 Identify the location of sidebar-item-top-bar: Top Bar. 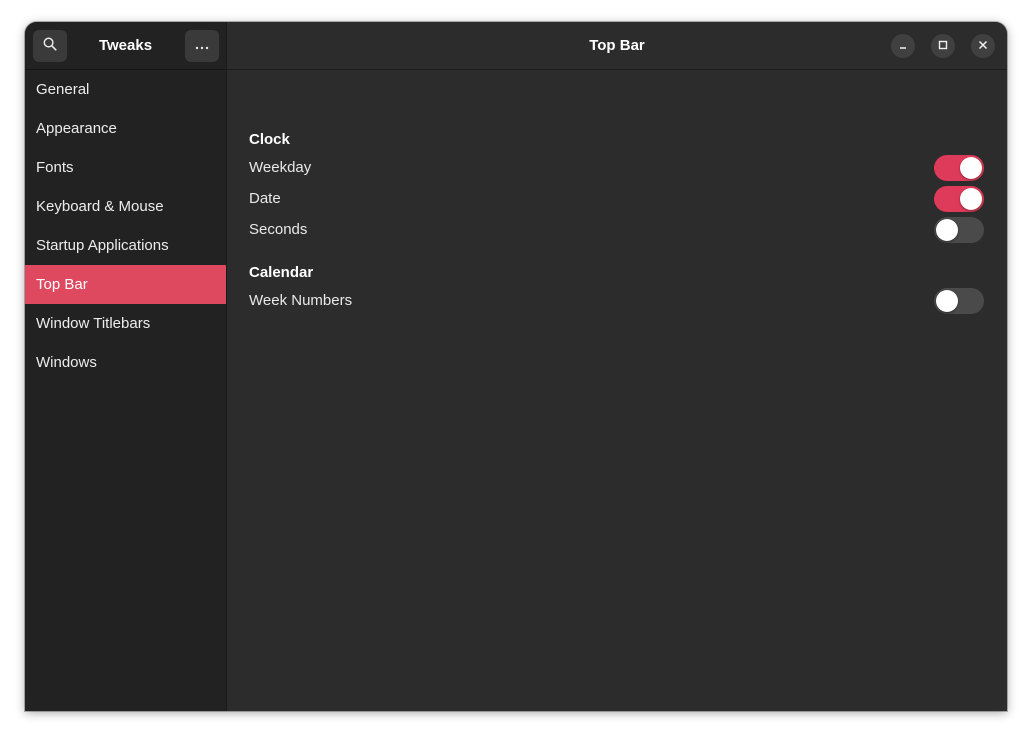
(125, 284).